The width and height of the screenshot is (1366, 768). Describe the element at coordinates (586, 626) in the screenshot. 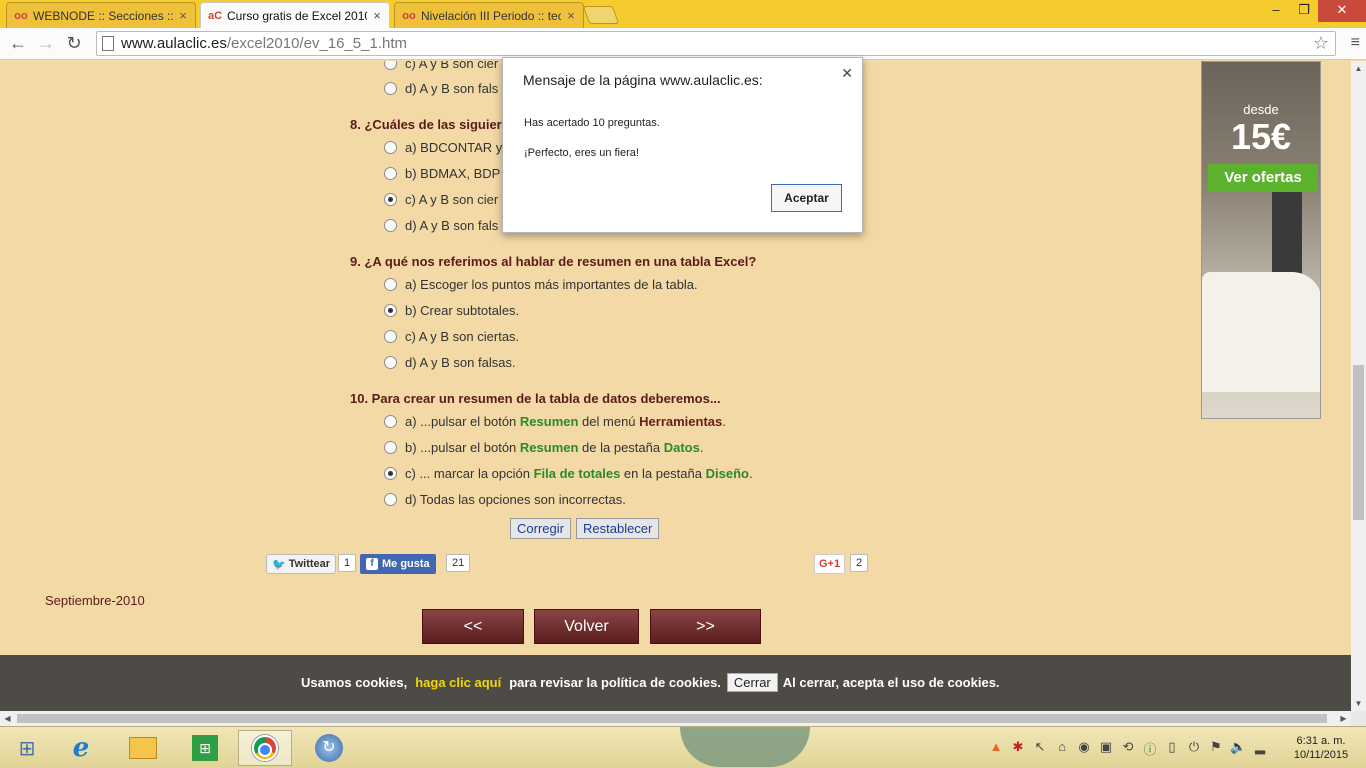

I see `volver-button: Volver` at that location.